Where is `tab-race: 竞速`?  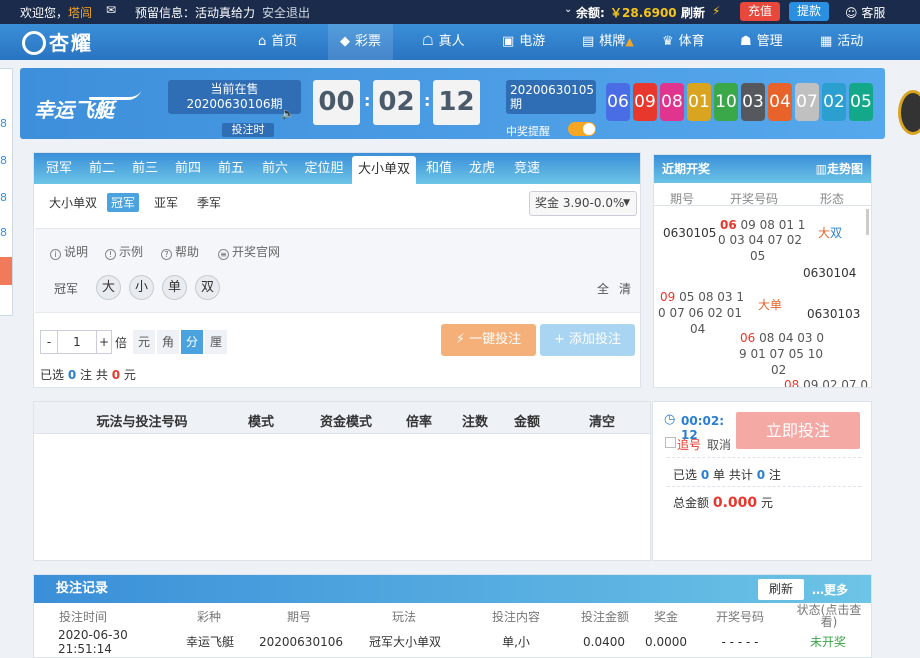 tab-race: 竞速 is located at coordinates (527, 168).